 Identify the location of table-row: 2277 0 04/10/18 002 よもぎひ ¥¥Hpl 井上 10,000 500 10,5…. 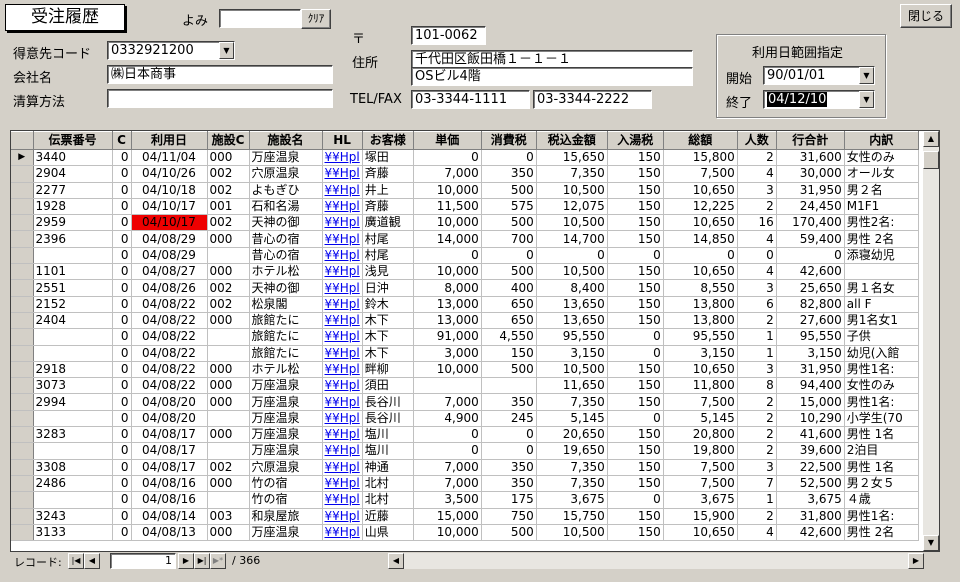
(465, 190).